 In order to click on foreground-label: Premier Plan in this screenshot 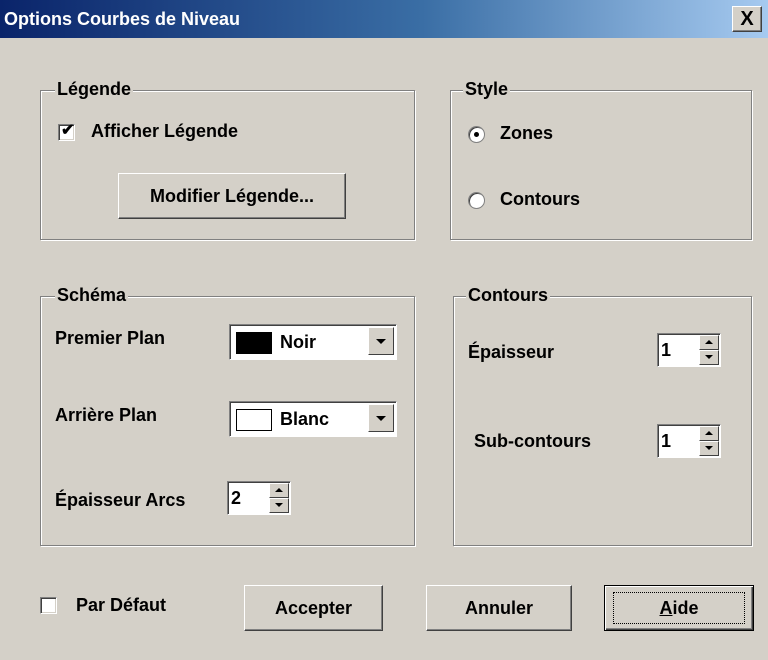, I will do `click(110, 338)`.